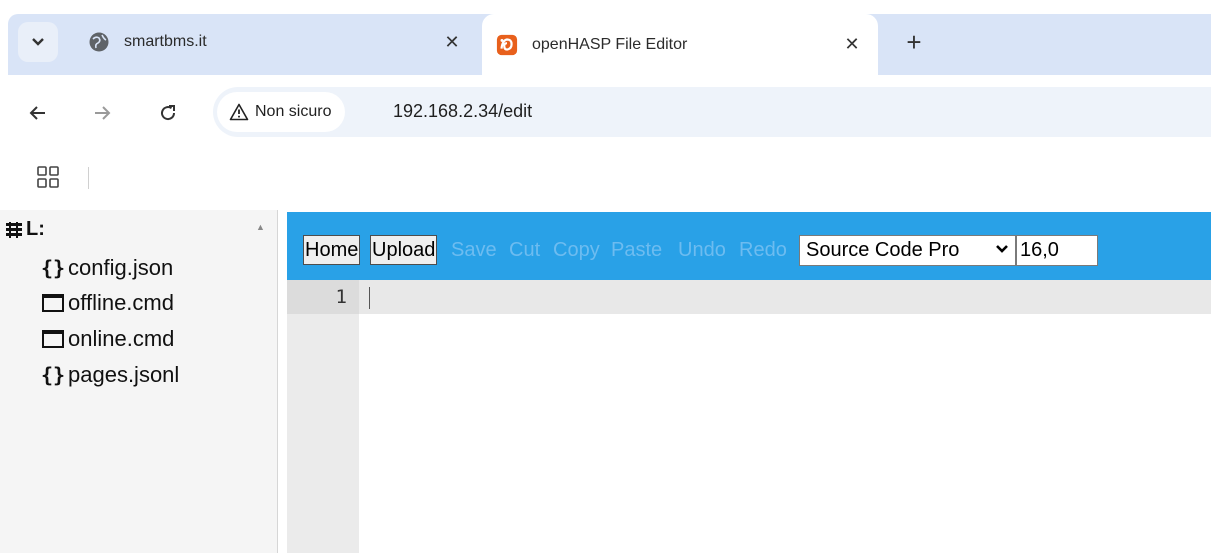 This screenshot has height=553, width=1211. I want to click on font-family-value: Source Code Pro, so click(883, 250).